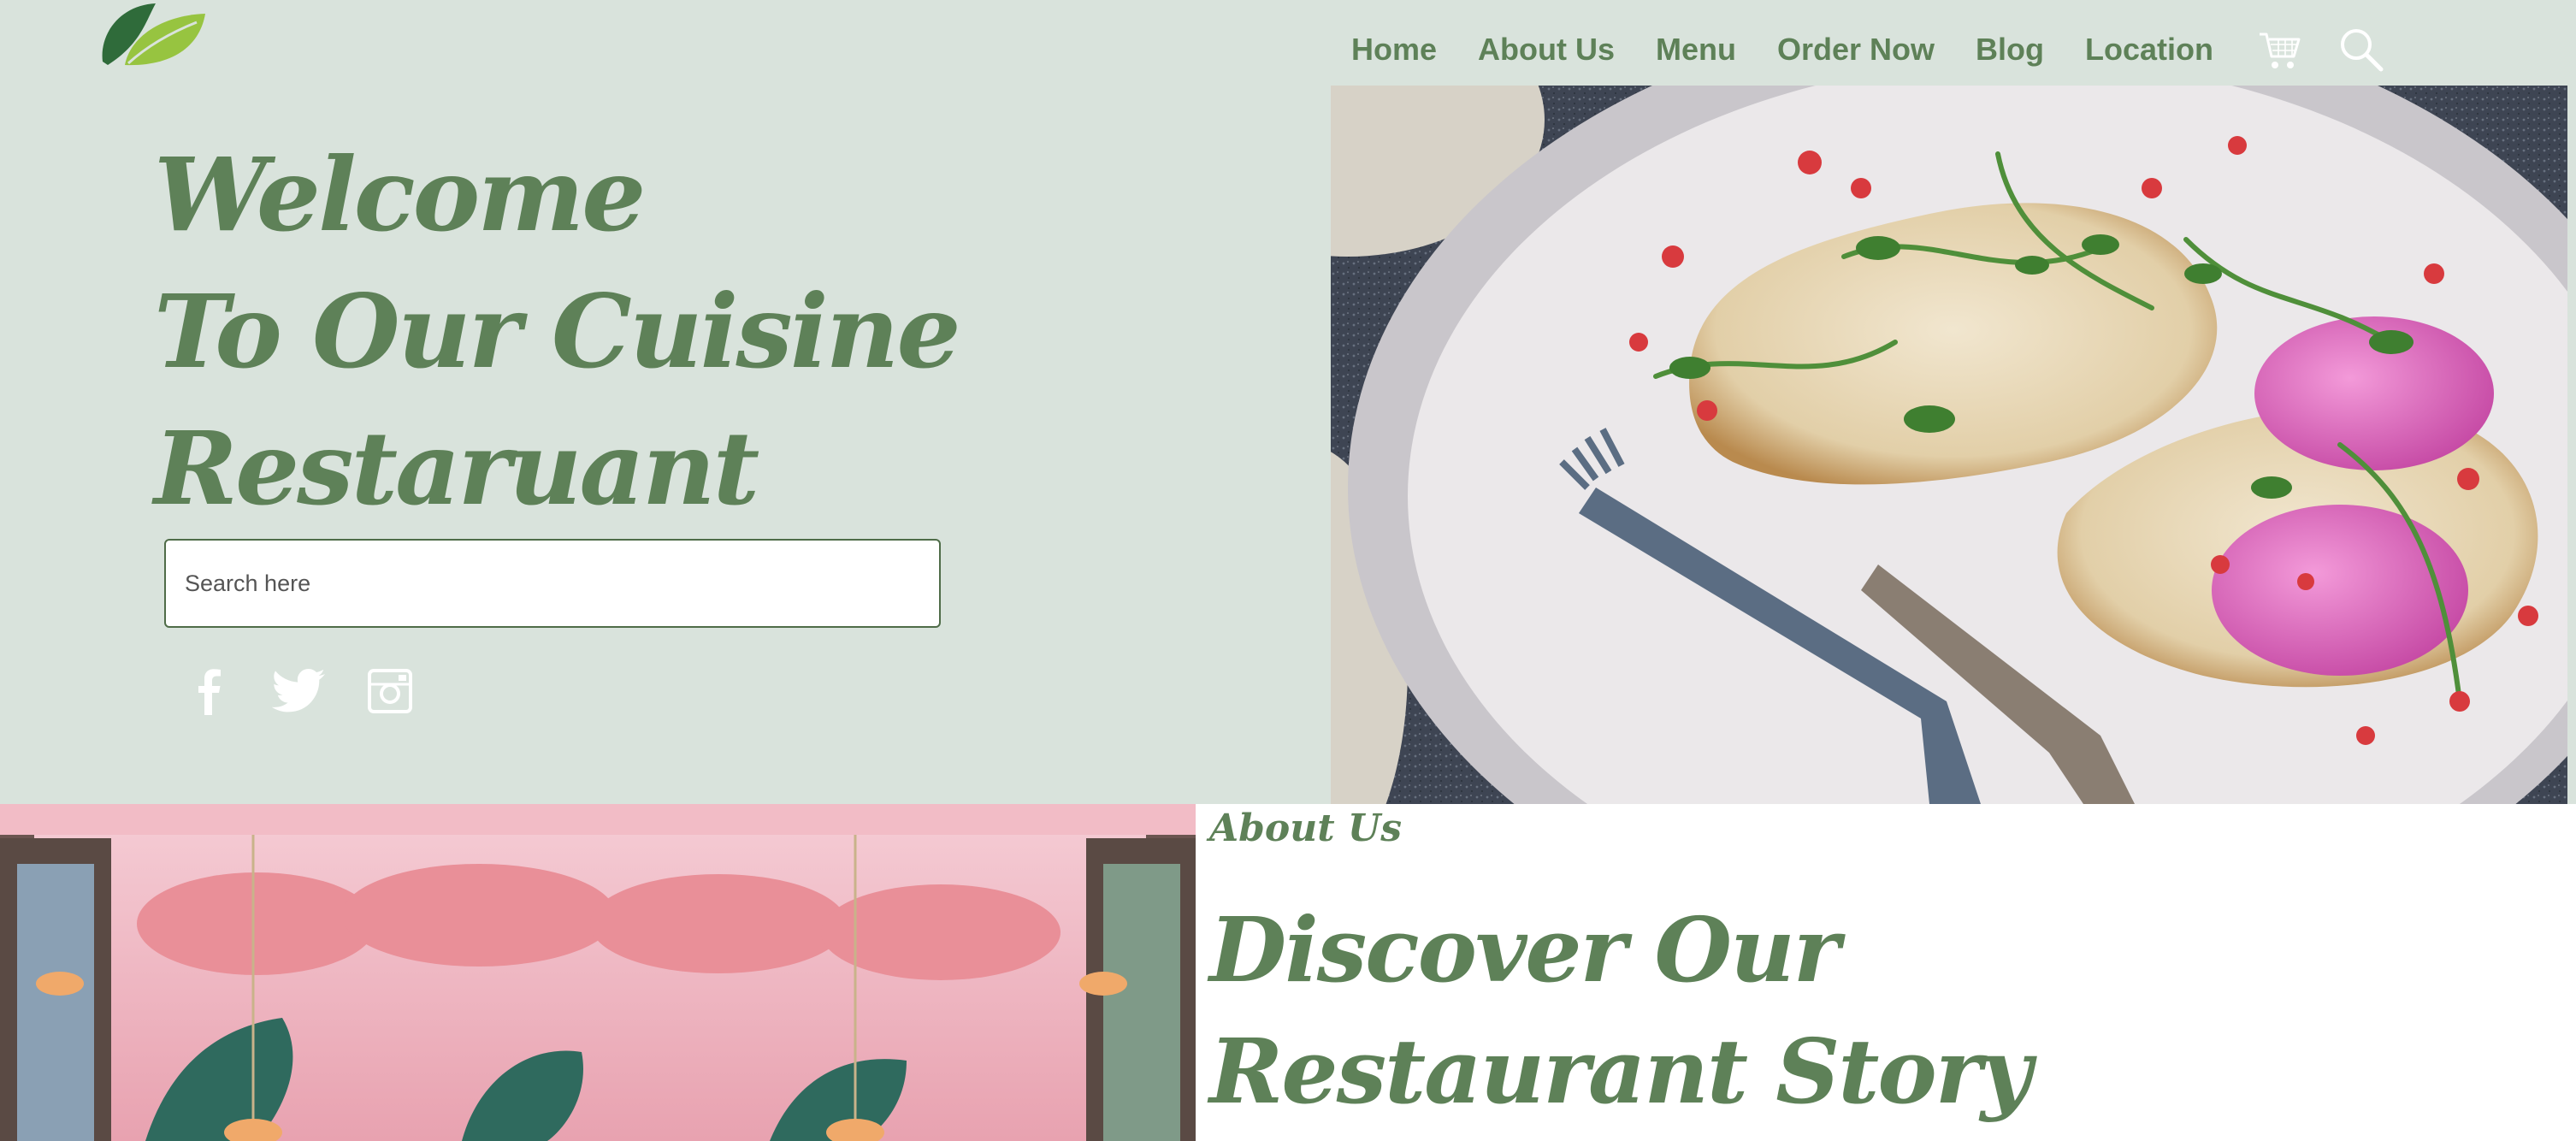 The width and height of the screenshot is (2576, 1141). I want to click on twitter-icon, so click(298, 691).